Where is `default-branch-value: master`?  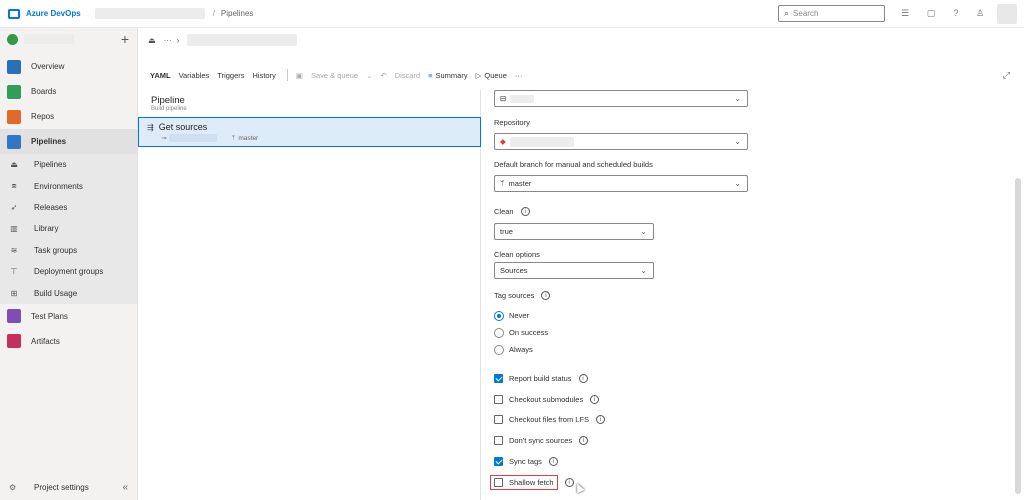
default-branch-value: master is located at coordinates (520, 183).